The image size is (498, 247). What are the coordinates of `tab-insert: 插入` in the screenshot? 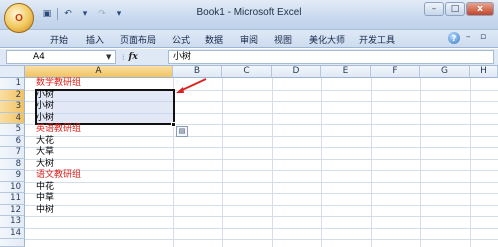 It's located at (95, 39).